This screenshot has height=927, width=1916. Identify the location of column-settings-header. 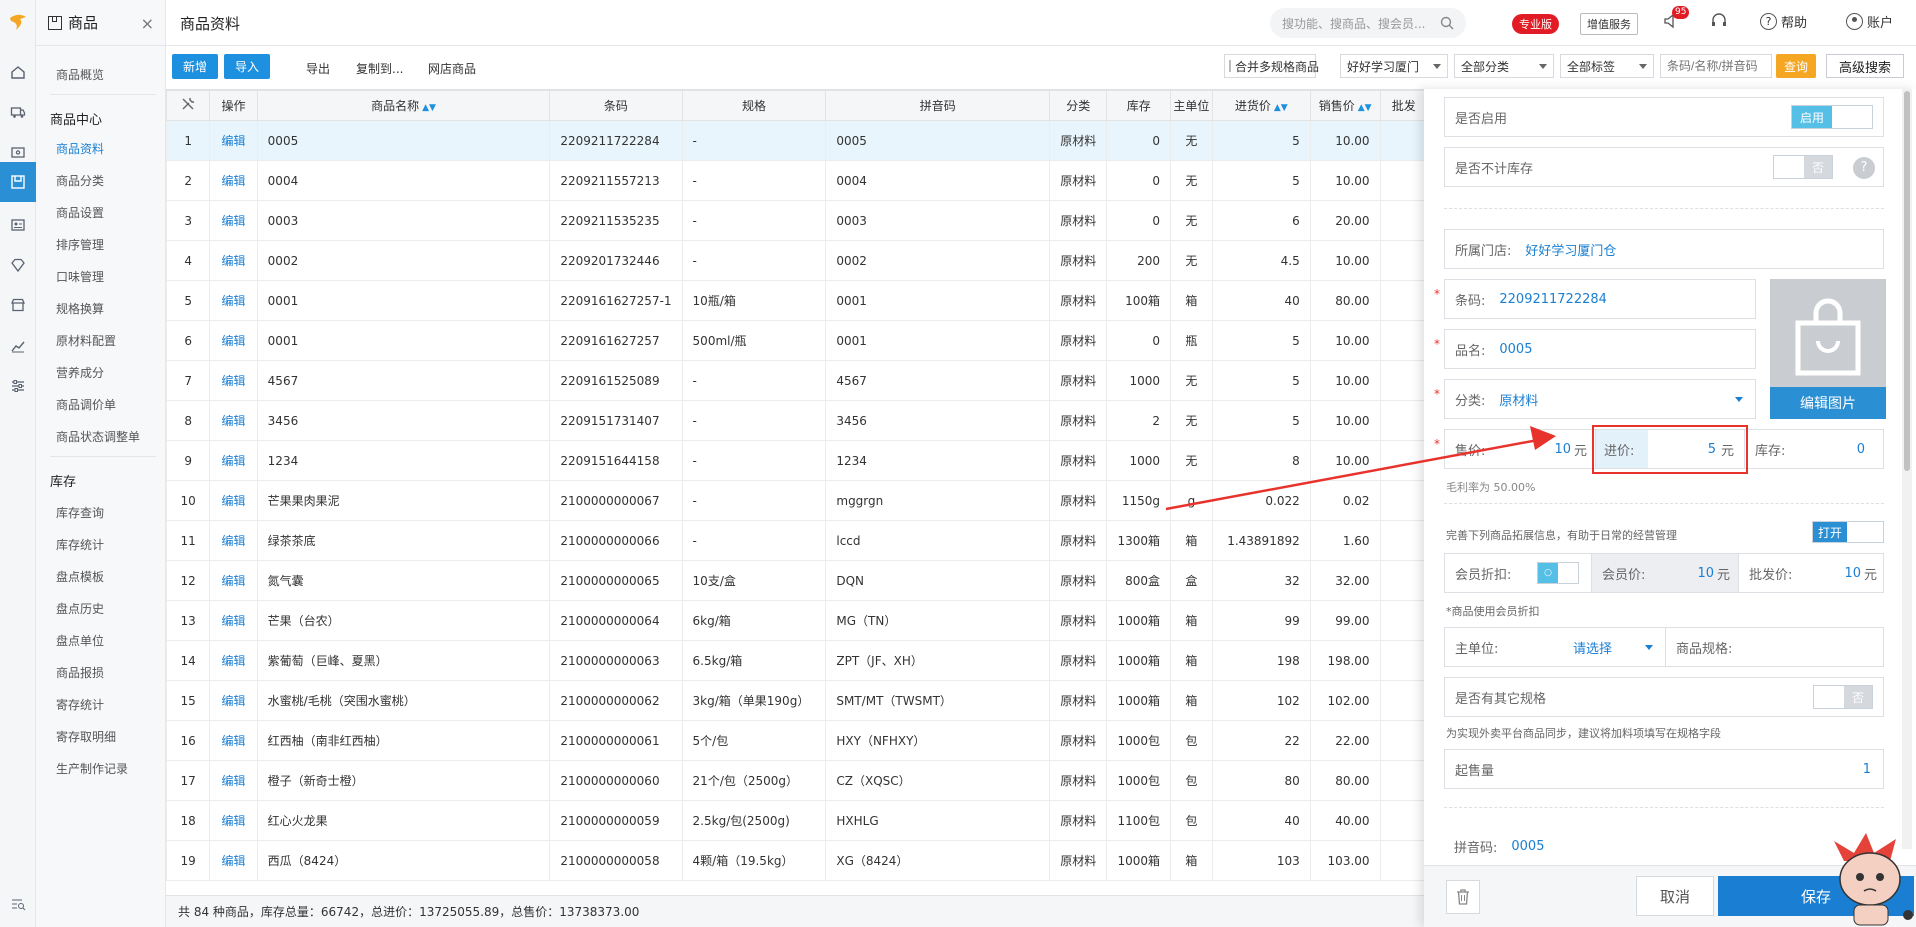
(188, 105).